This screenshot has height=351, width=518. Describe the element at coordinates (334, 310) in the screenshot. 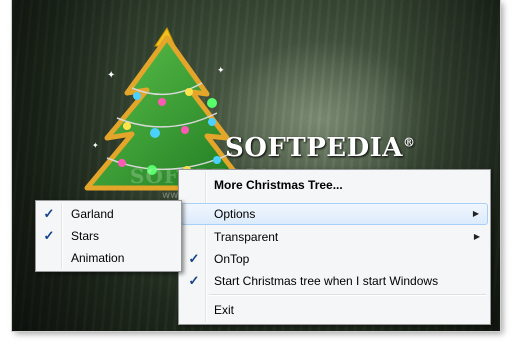

I see `menu-item-exit: Exit` at that location.